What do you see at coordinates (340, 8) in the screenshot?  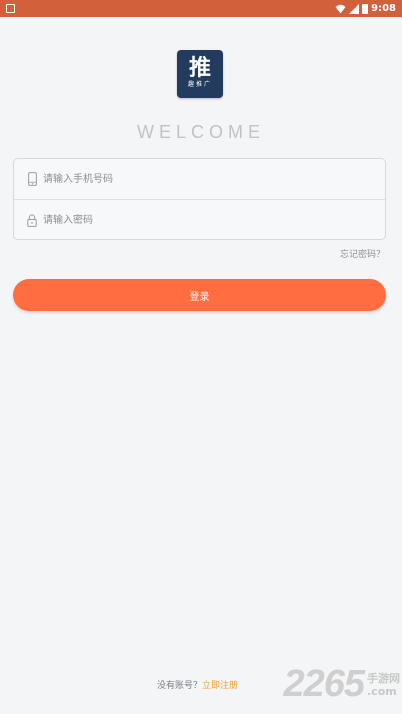 I see `wifi-icon` at bounding box center [340, 8].